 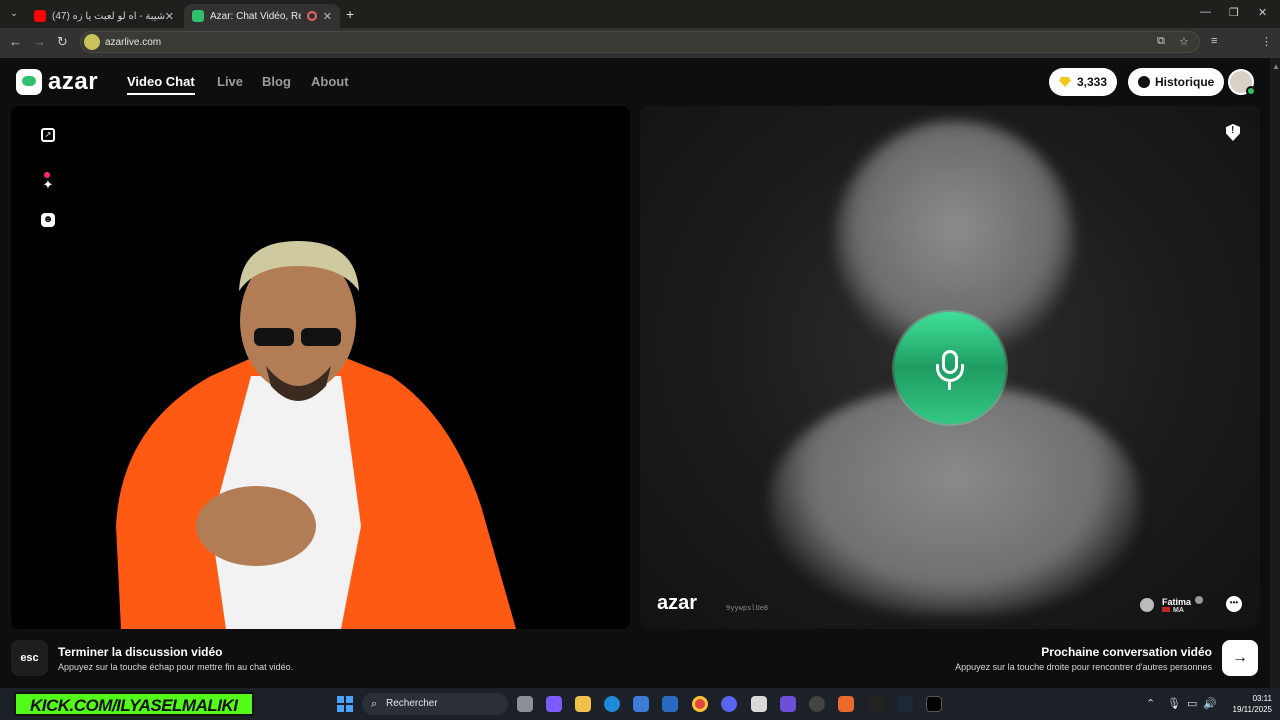 I want to click on minimize-icon: —, so click(x=1205, y=12).